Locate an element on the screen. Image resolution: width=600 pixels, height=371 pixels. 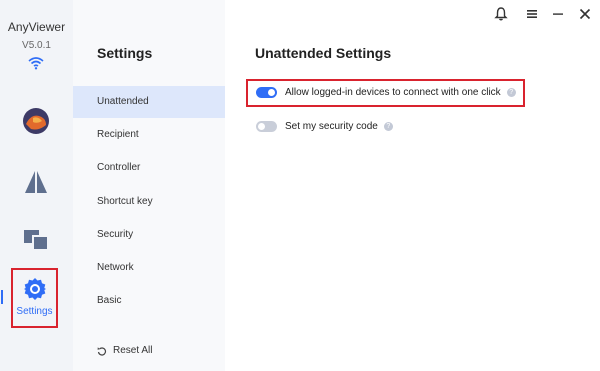
rail-item-avatar is located at coordinates (36, 122).